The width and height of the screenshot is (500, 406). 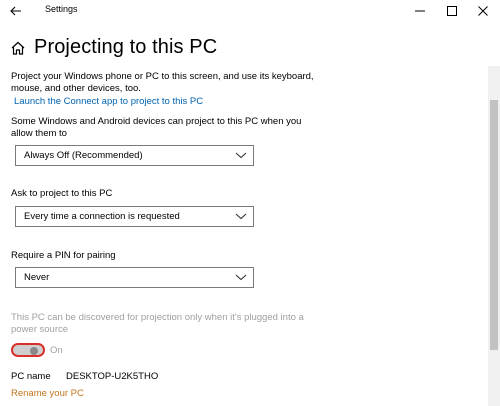 I want to click on home-icon, so click(x=18, y=48).